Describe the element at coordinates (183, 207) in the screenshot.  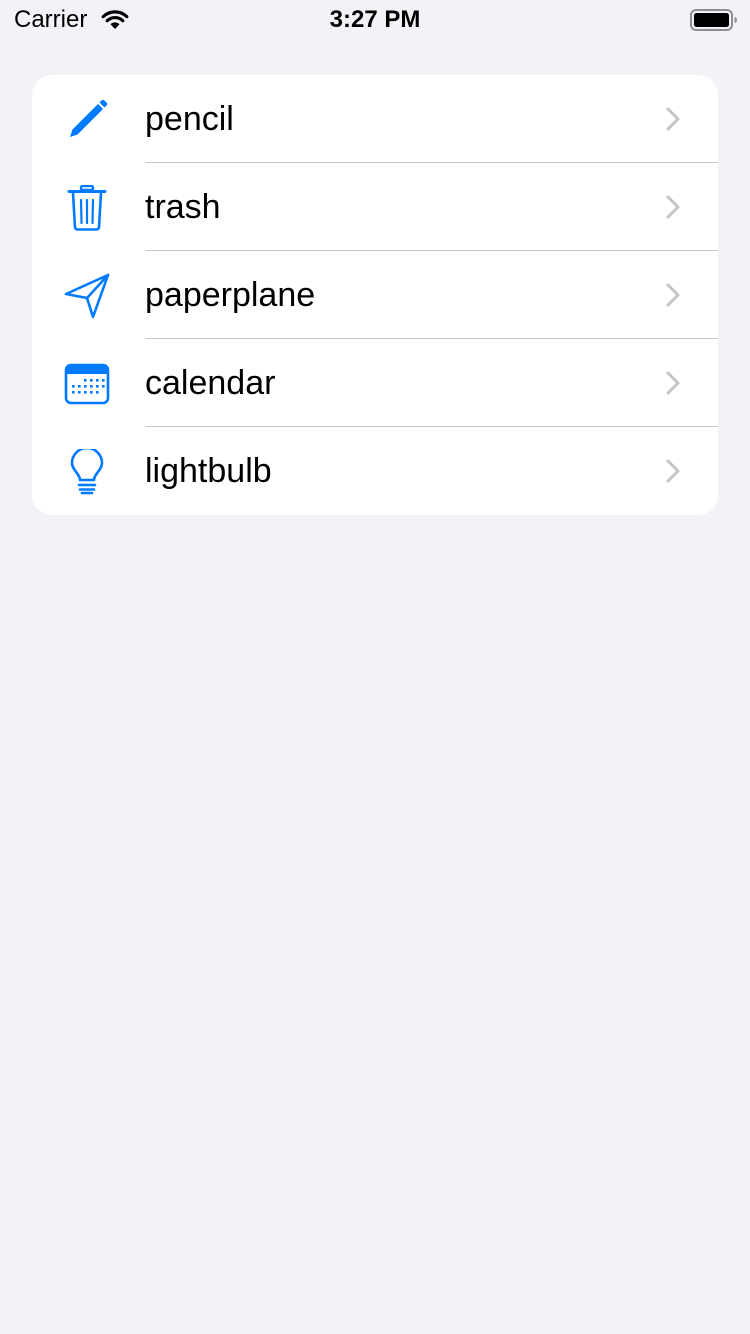
I see `list-row-label: trash` at that location.